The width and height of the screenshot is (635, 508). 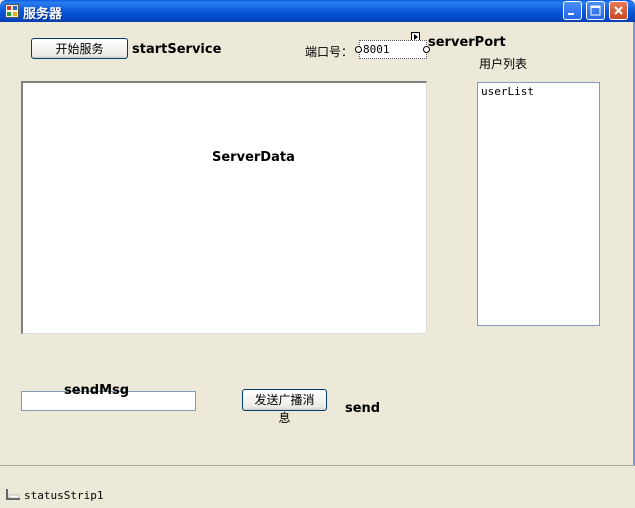 What do you see at coordinates (12, 11) in the screenshot?
I see `app-icon` at bounding box center [12, 11].